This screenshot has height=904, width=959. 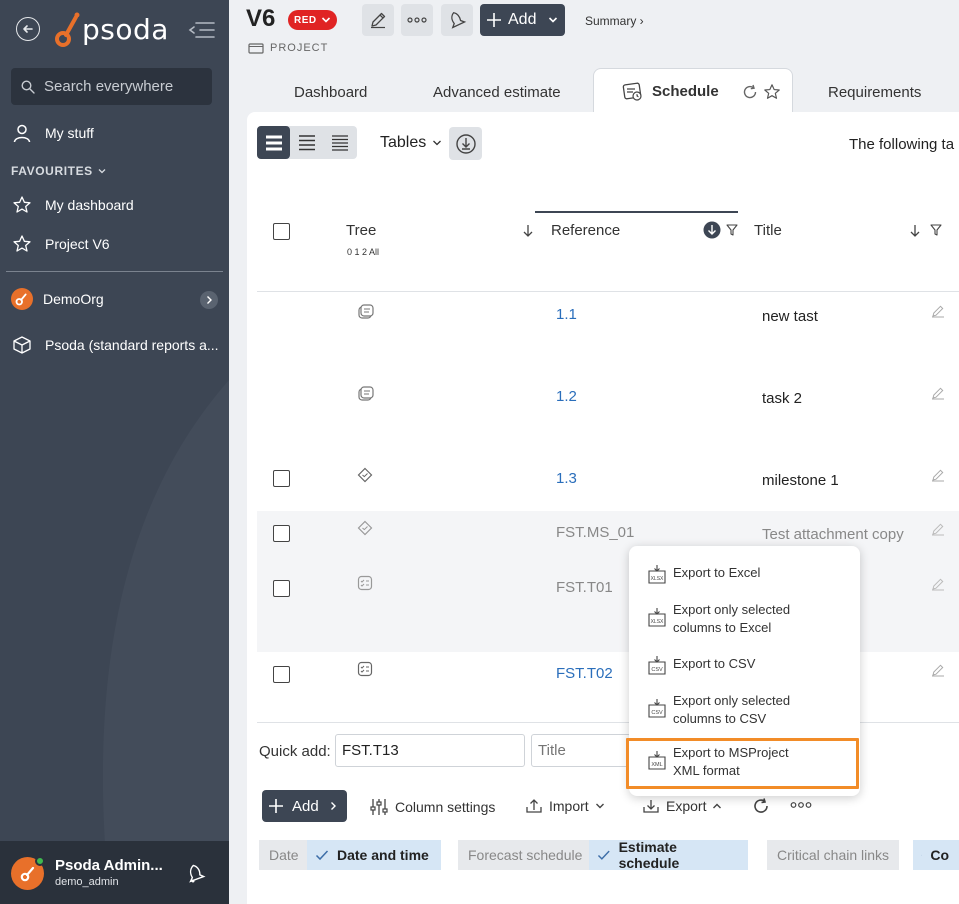 I want to click on view-density-switch, so click(x=307, y=142).